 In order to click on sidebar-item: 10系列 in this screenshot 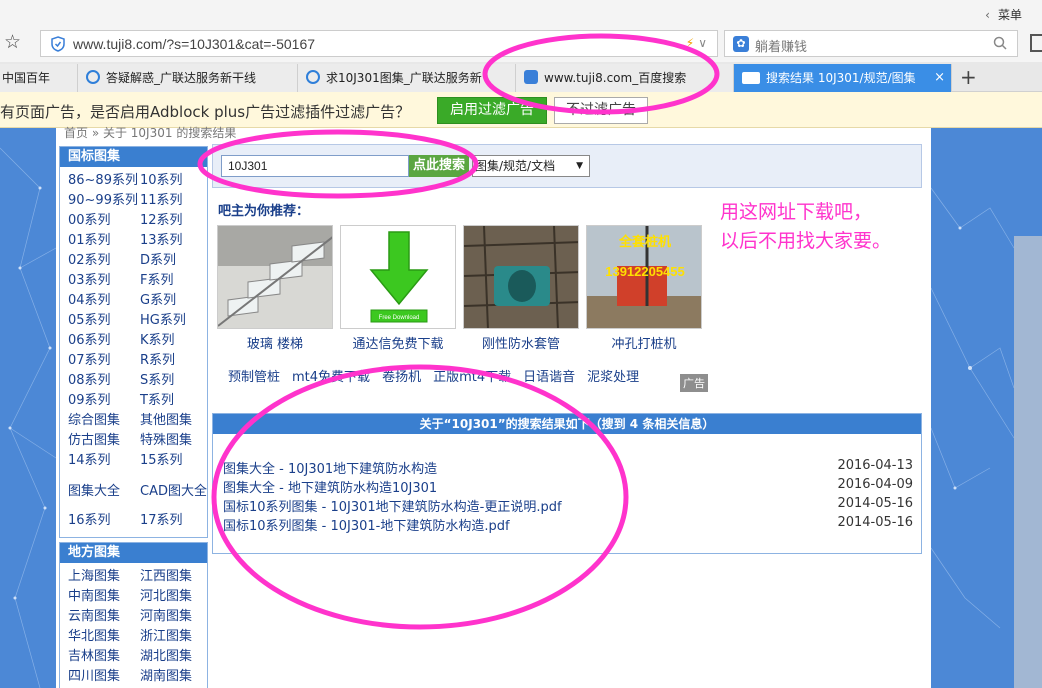, I will do `click(176, 181)`.